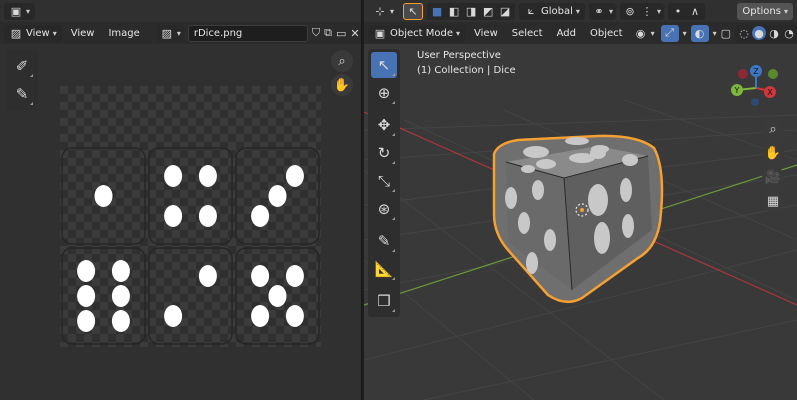 The image size is (797, 400). Describe the element at coordinates (527, 33) in the screenshot. I see `menu-select: Select` at that location.